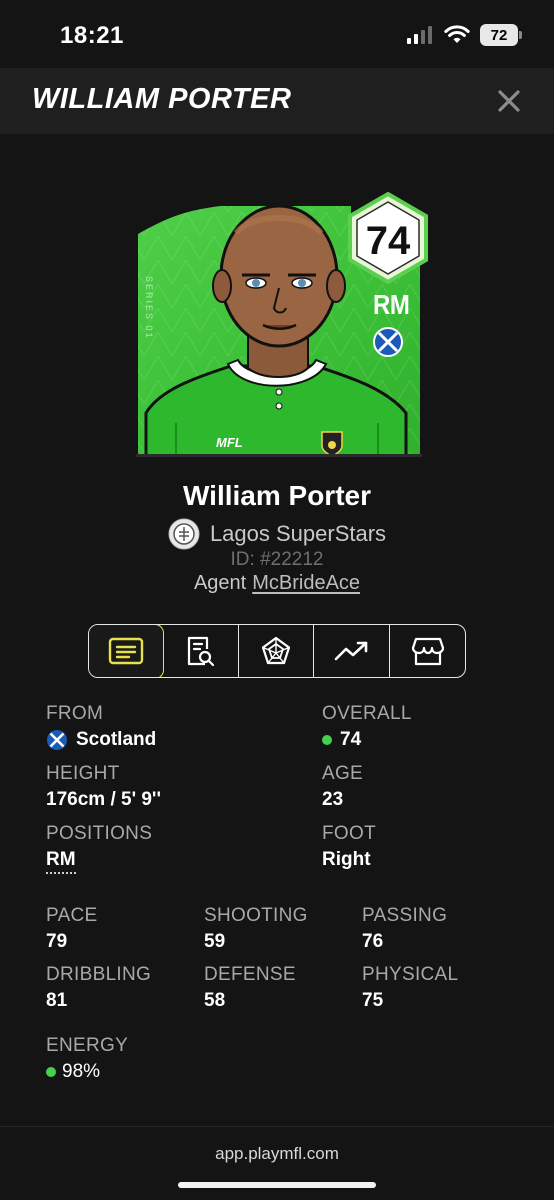 Image resolution: width=554 pixels, height=1200 pixels. Describe the element at coordinates (419, 35) in the screenshot. I see `cellular-signal-icon` at that location.